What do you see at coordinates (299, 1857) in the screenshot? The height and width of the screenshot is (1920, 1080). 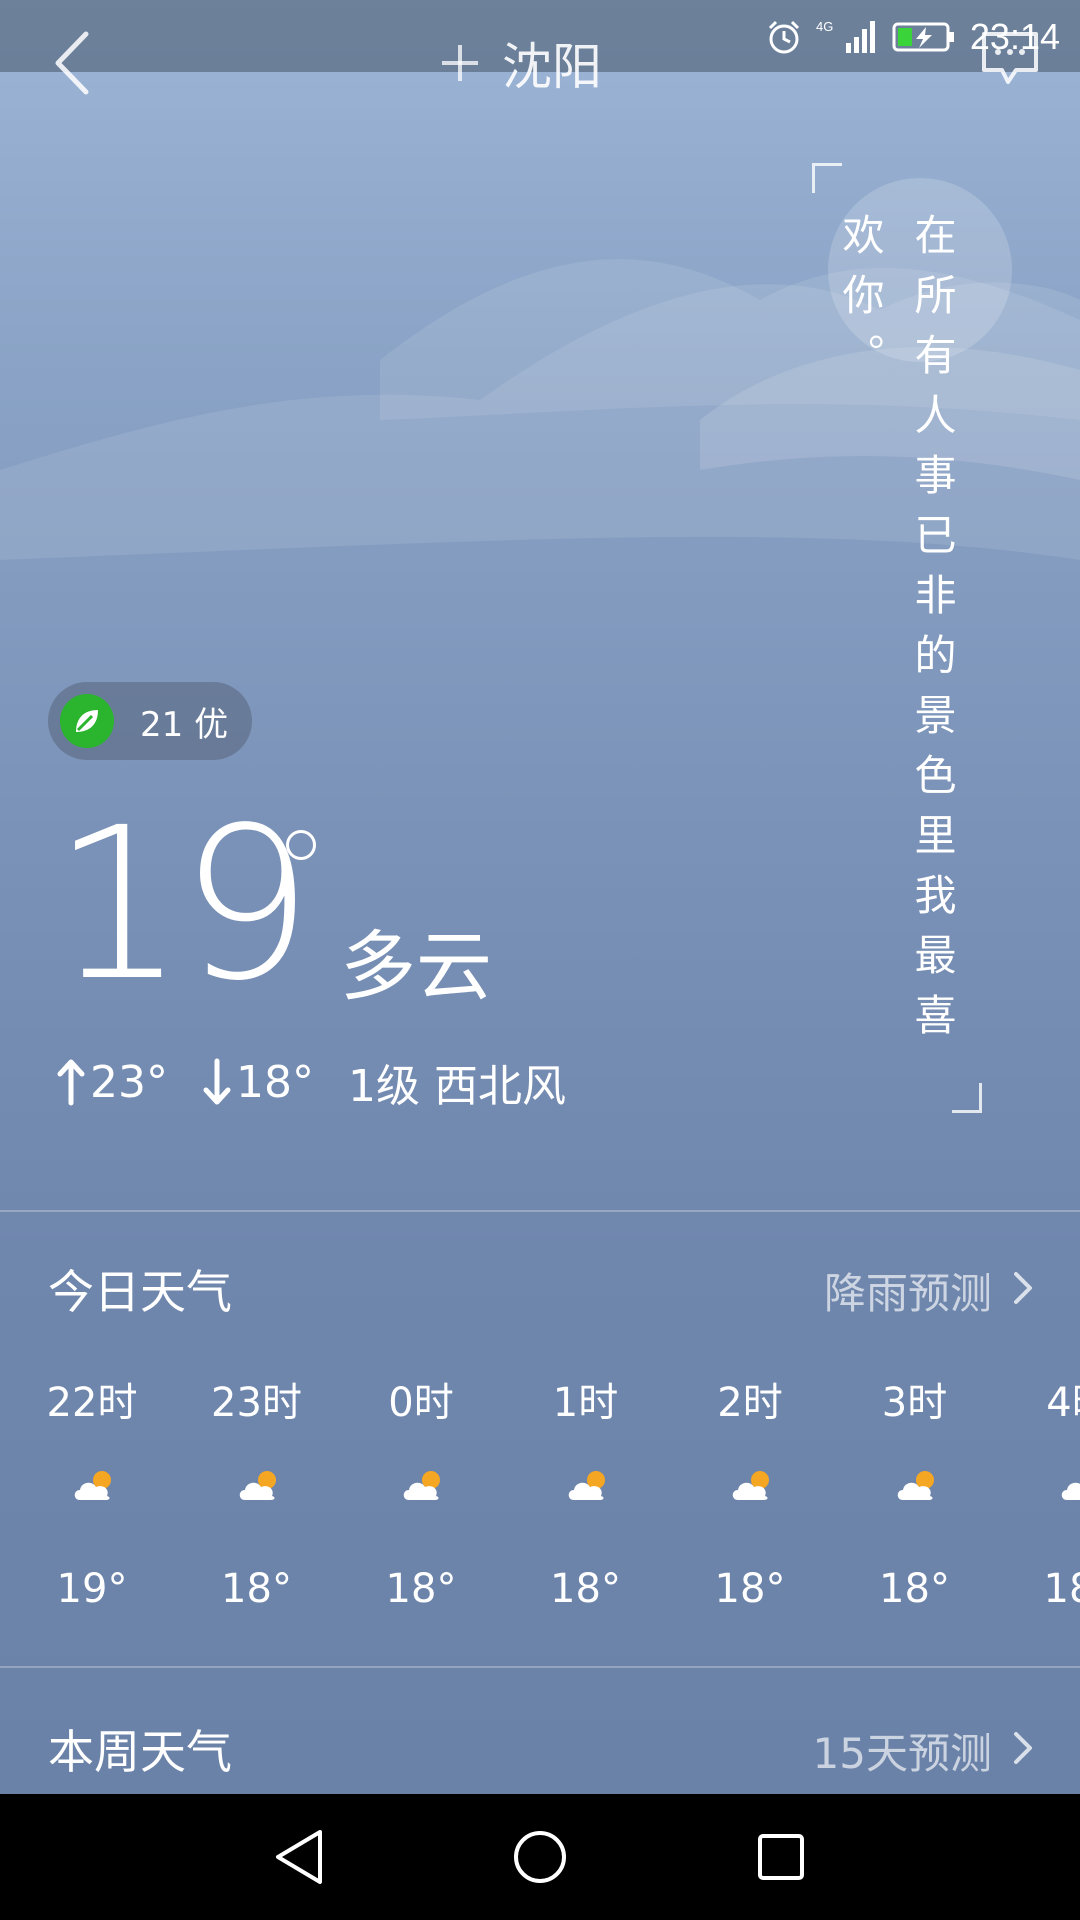 I see `nav-back-icon` at bounding box center [299, 1857].